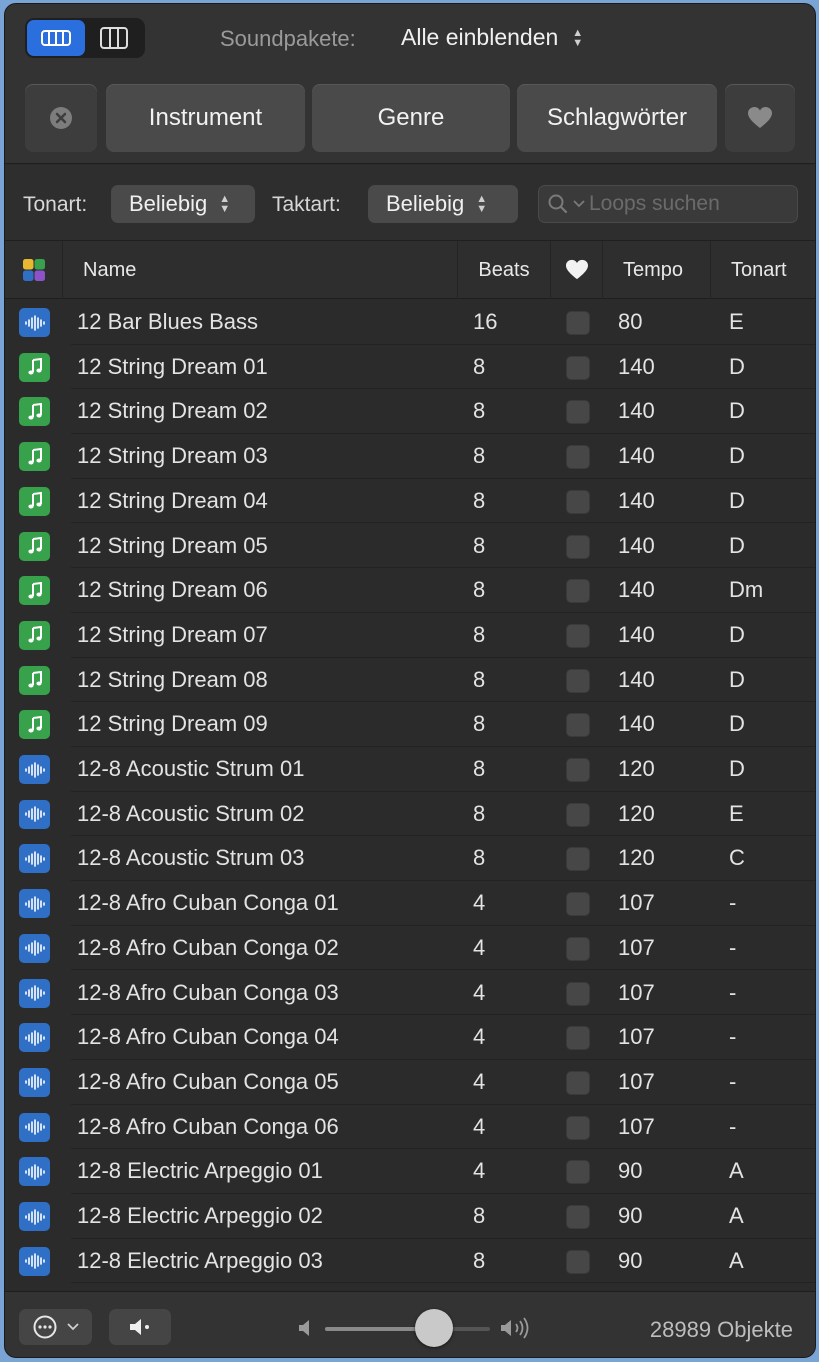 The width and height of the screenshot is (819, 1362). What do you see at coordinates (200, 1260) in the screenshot?
I see `loop-name: 12-8 Electric Arpeggio 03` at bounding box center [200, 1260].